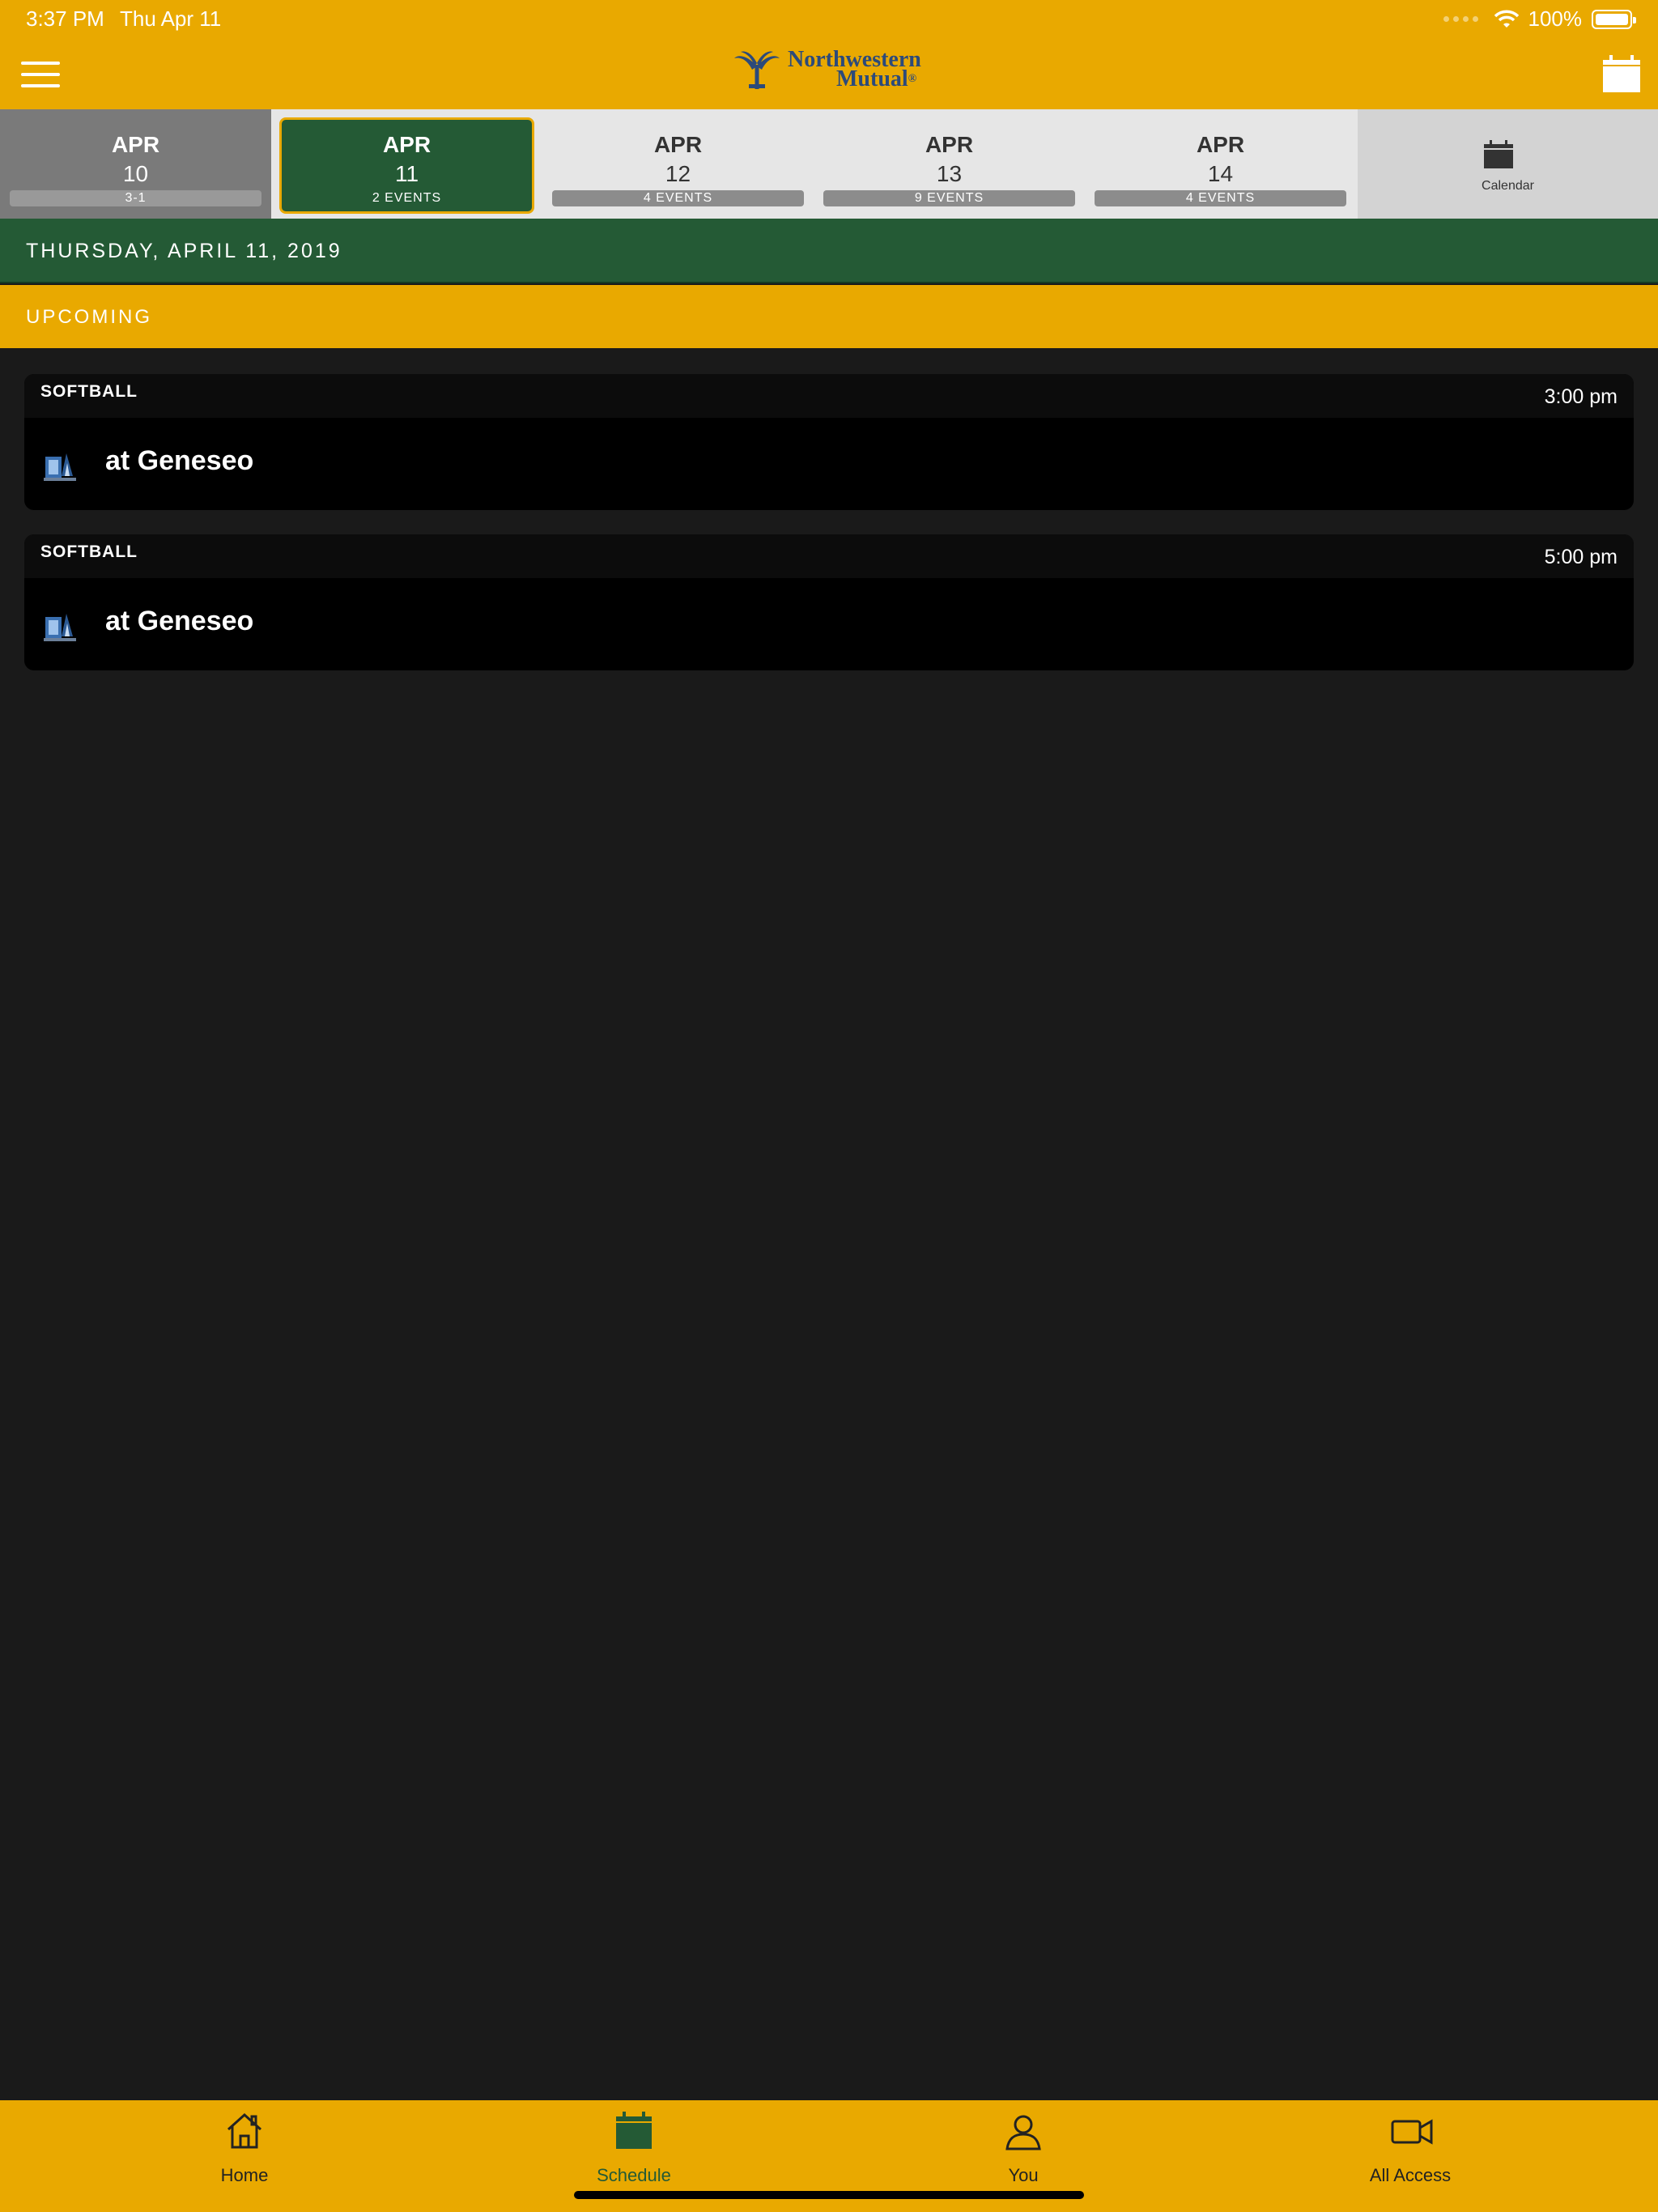  What do you see at coordinates (757, 70) in the screenshot?
I see `logo-emblem-icon` at bounding box center [757, 70].